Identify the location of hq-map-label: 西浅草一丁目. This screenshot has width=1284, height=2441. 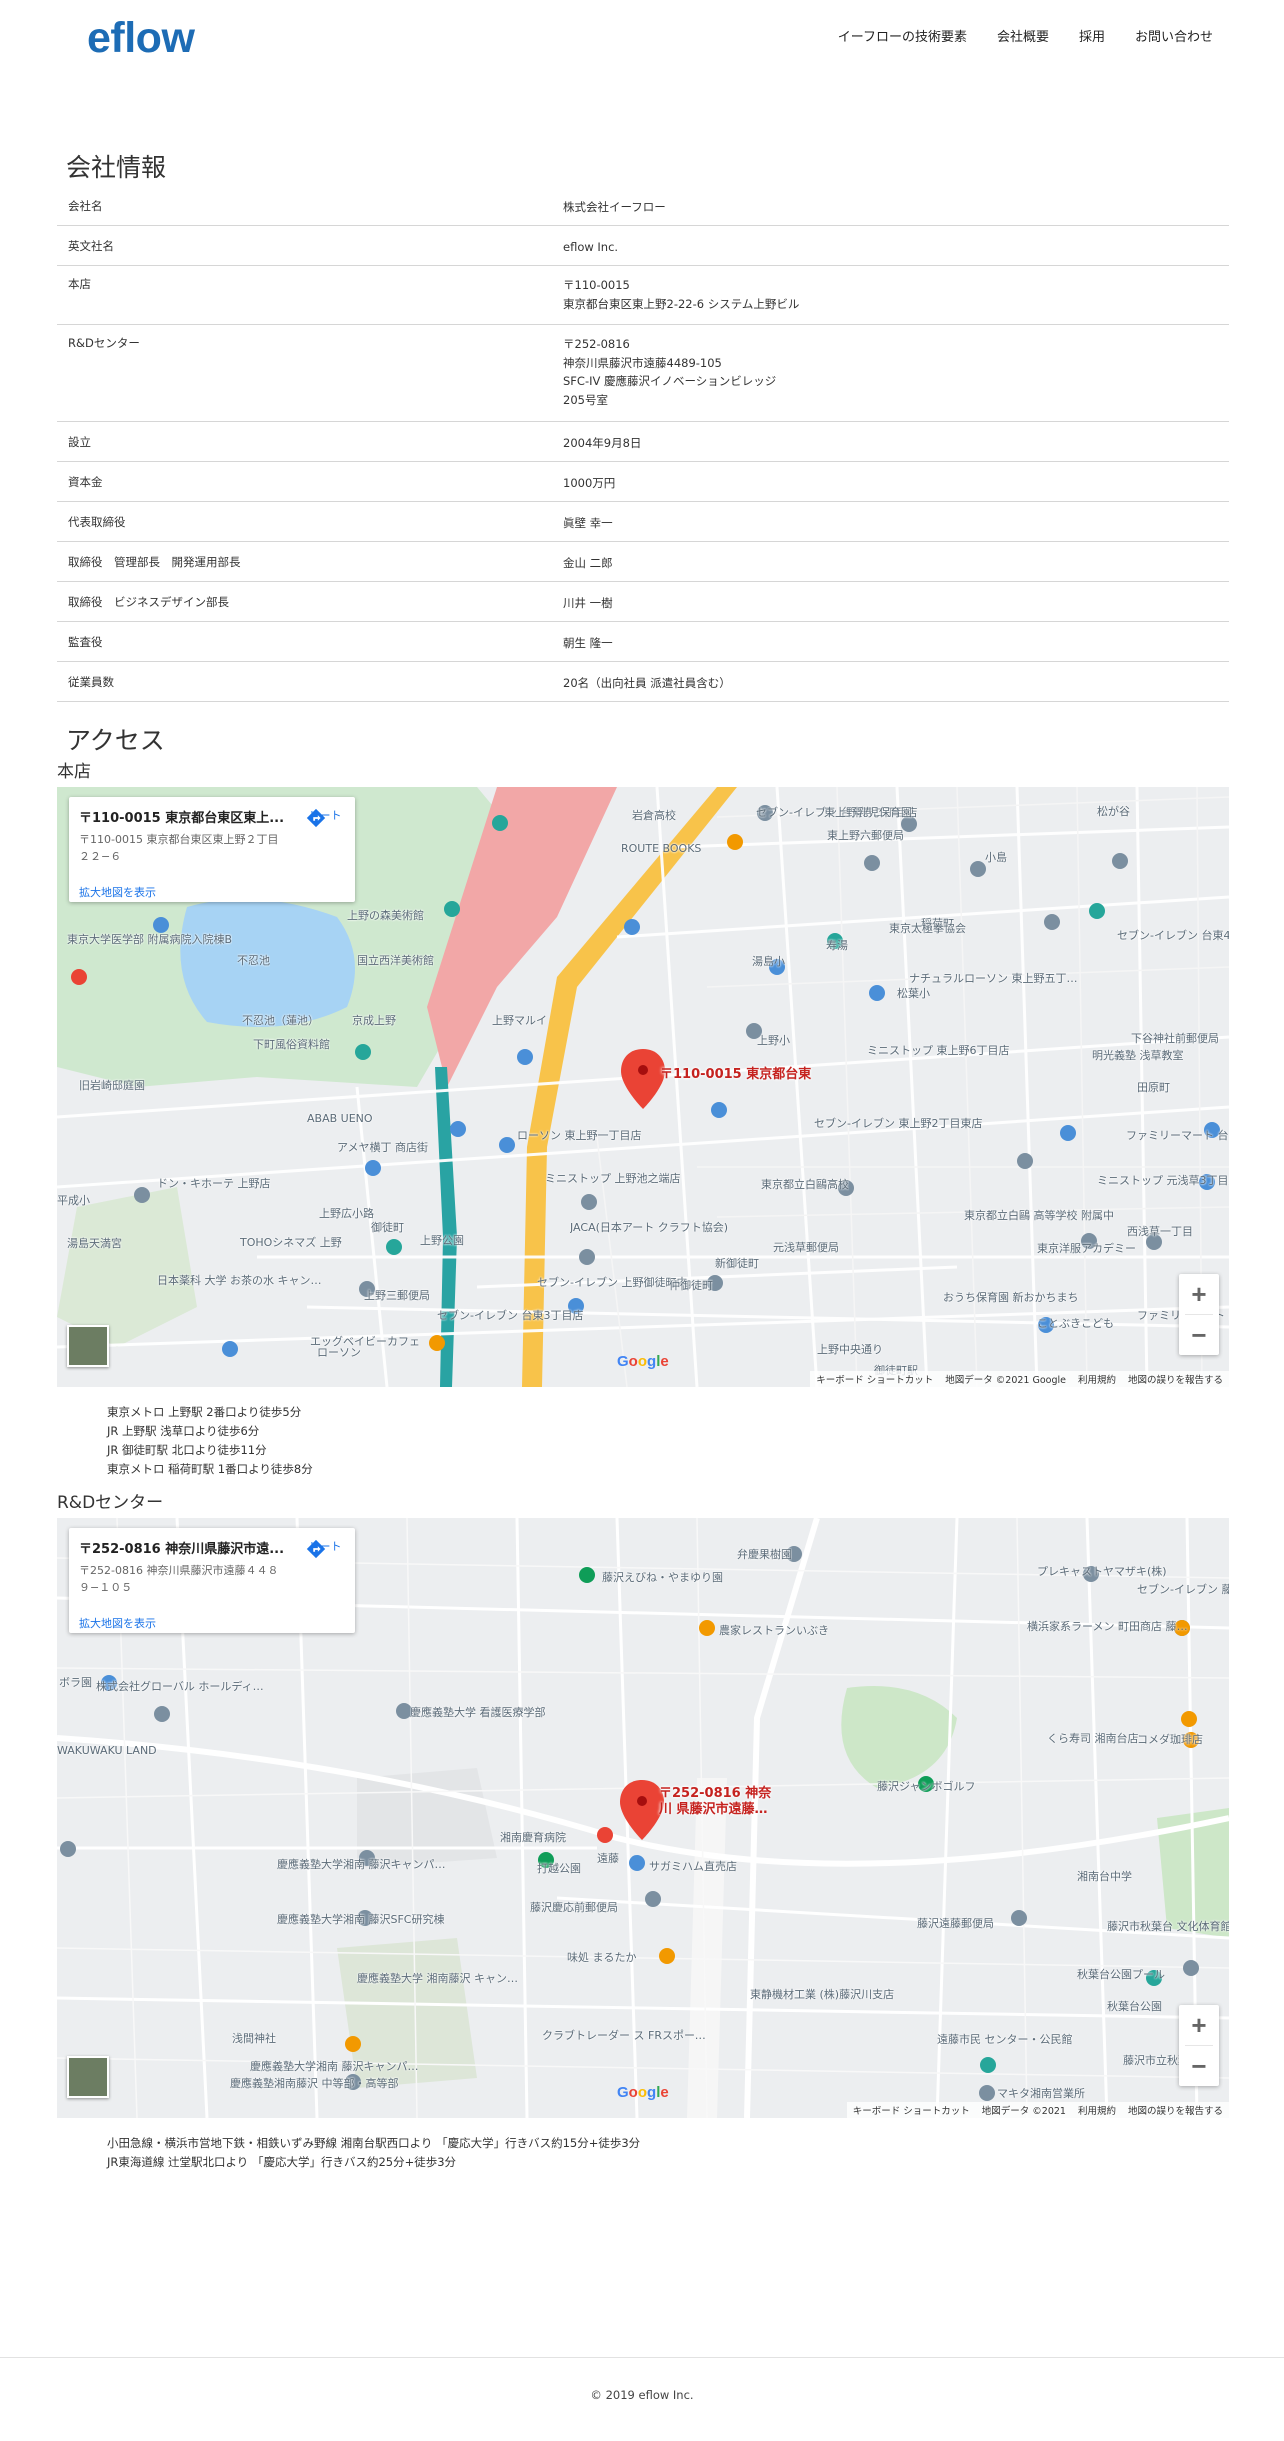
(1160, 1231).